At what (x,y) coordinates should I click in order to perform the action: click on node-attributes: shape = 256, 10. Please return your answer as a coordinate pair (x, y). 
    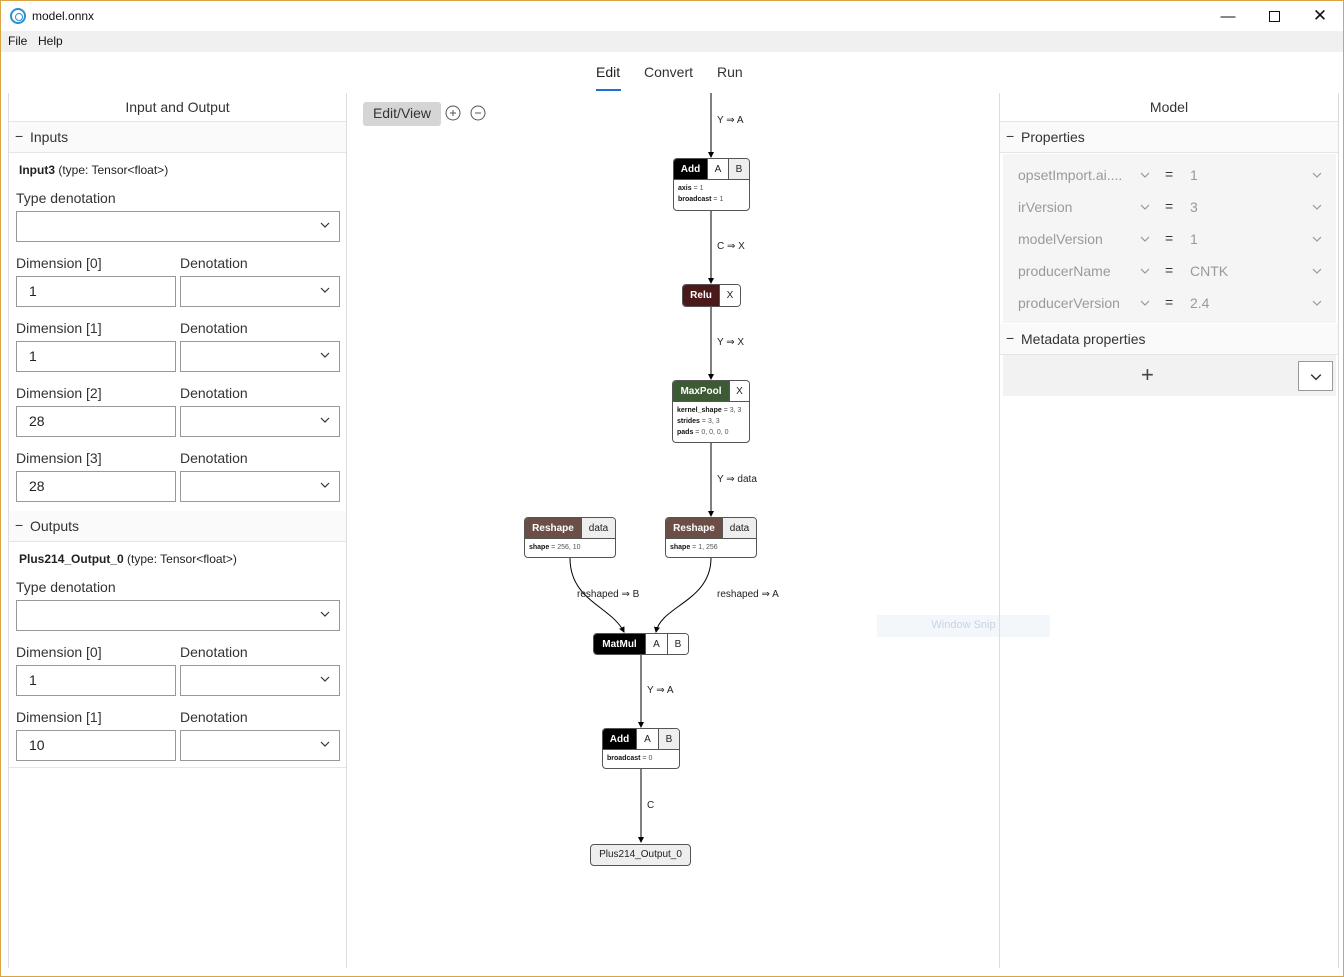
    Looking at the image, I should click on (570, 547).